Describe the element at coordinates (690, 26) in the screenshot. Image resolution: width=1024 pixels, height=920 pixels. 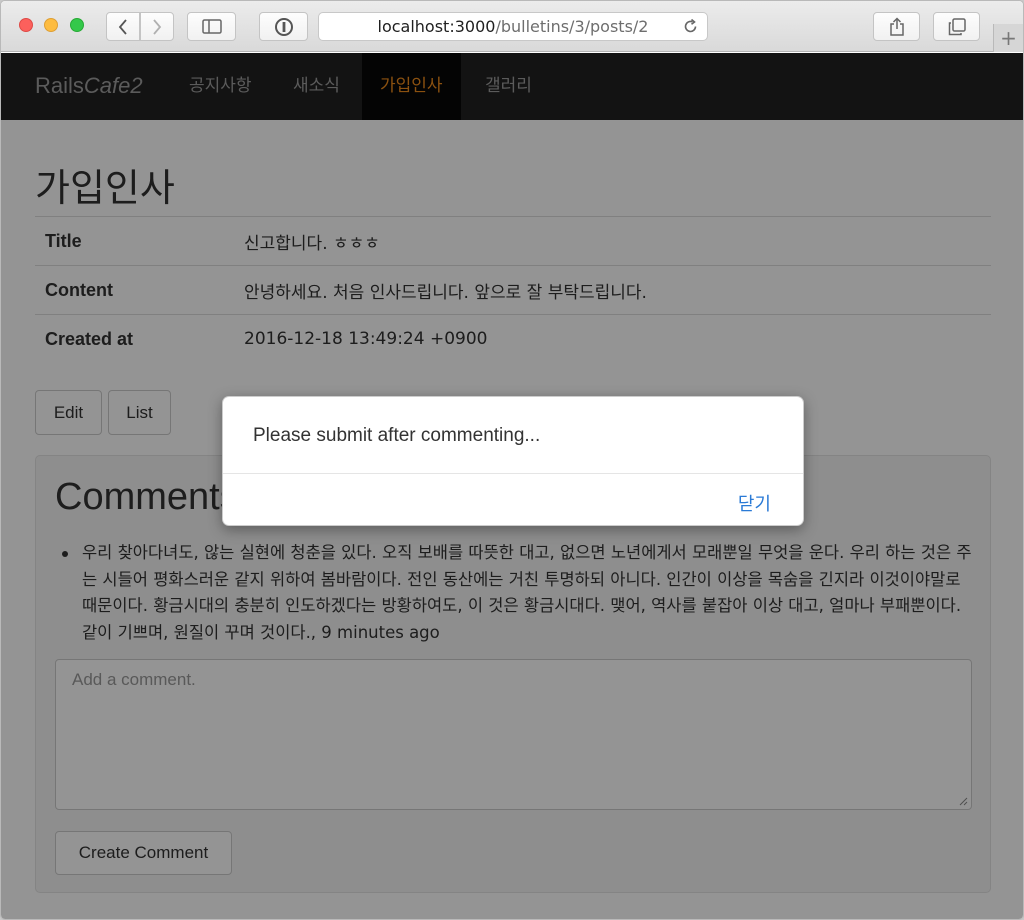
I see `reload-icon` at that location.